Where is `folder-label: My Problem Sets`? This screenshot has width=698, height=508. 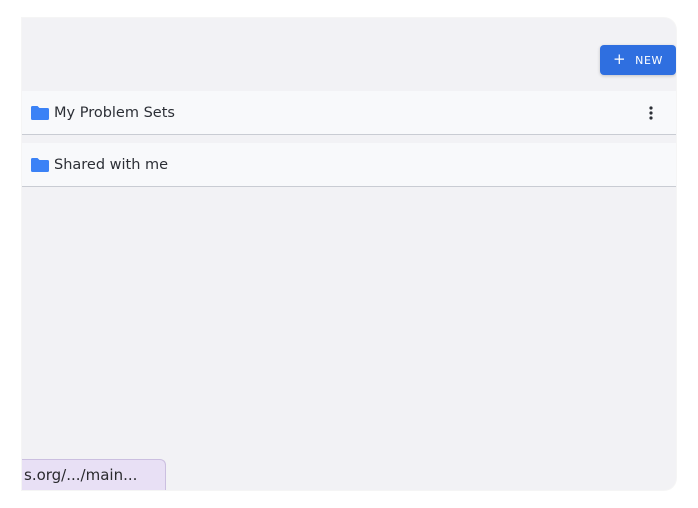 folder-label: My Problem Sets is located at coordinates (114, 112).